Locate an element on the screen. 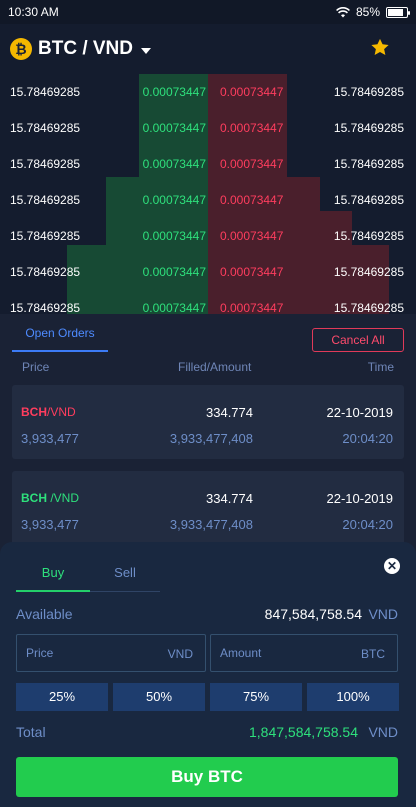 The width and height of the screenshot is (416, 807). close-icon: ✕ is located at coordinates (392, 566).